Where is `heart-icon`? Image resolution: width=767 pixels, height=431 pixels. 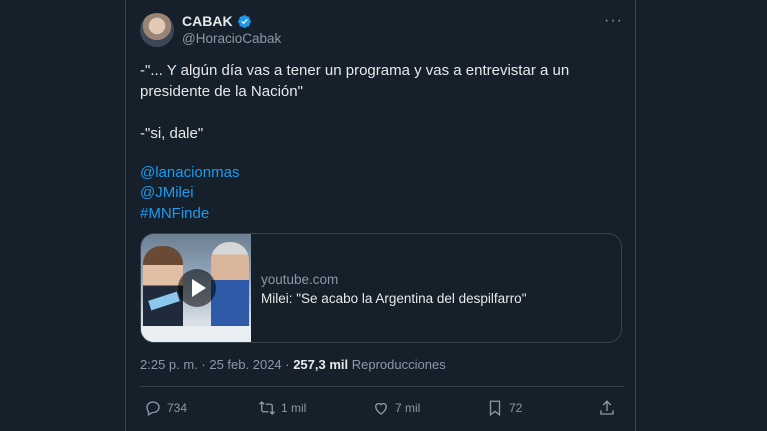
heart-icon is located at coordinates (381, 408).